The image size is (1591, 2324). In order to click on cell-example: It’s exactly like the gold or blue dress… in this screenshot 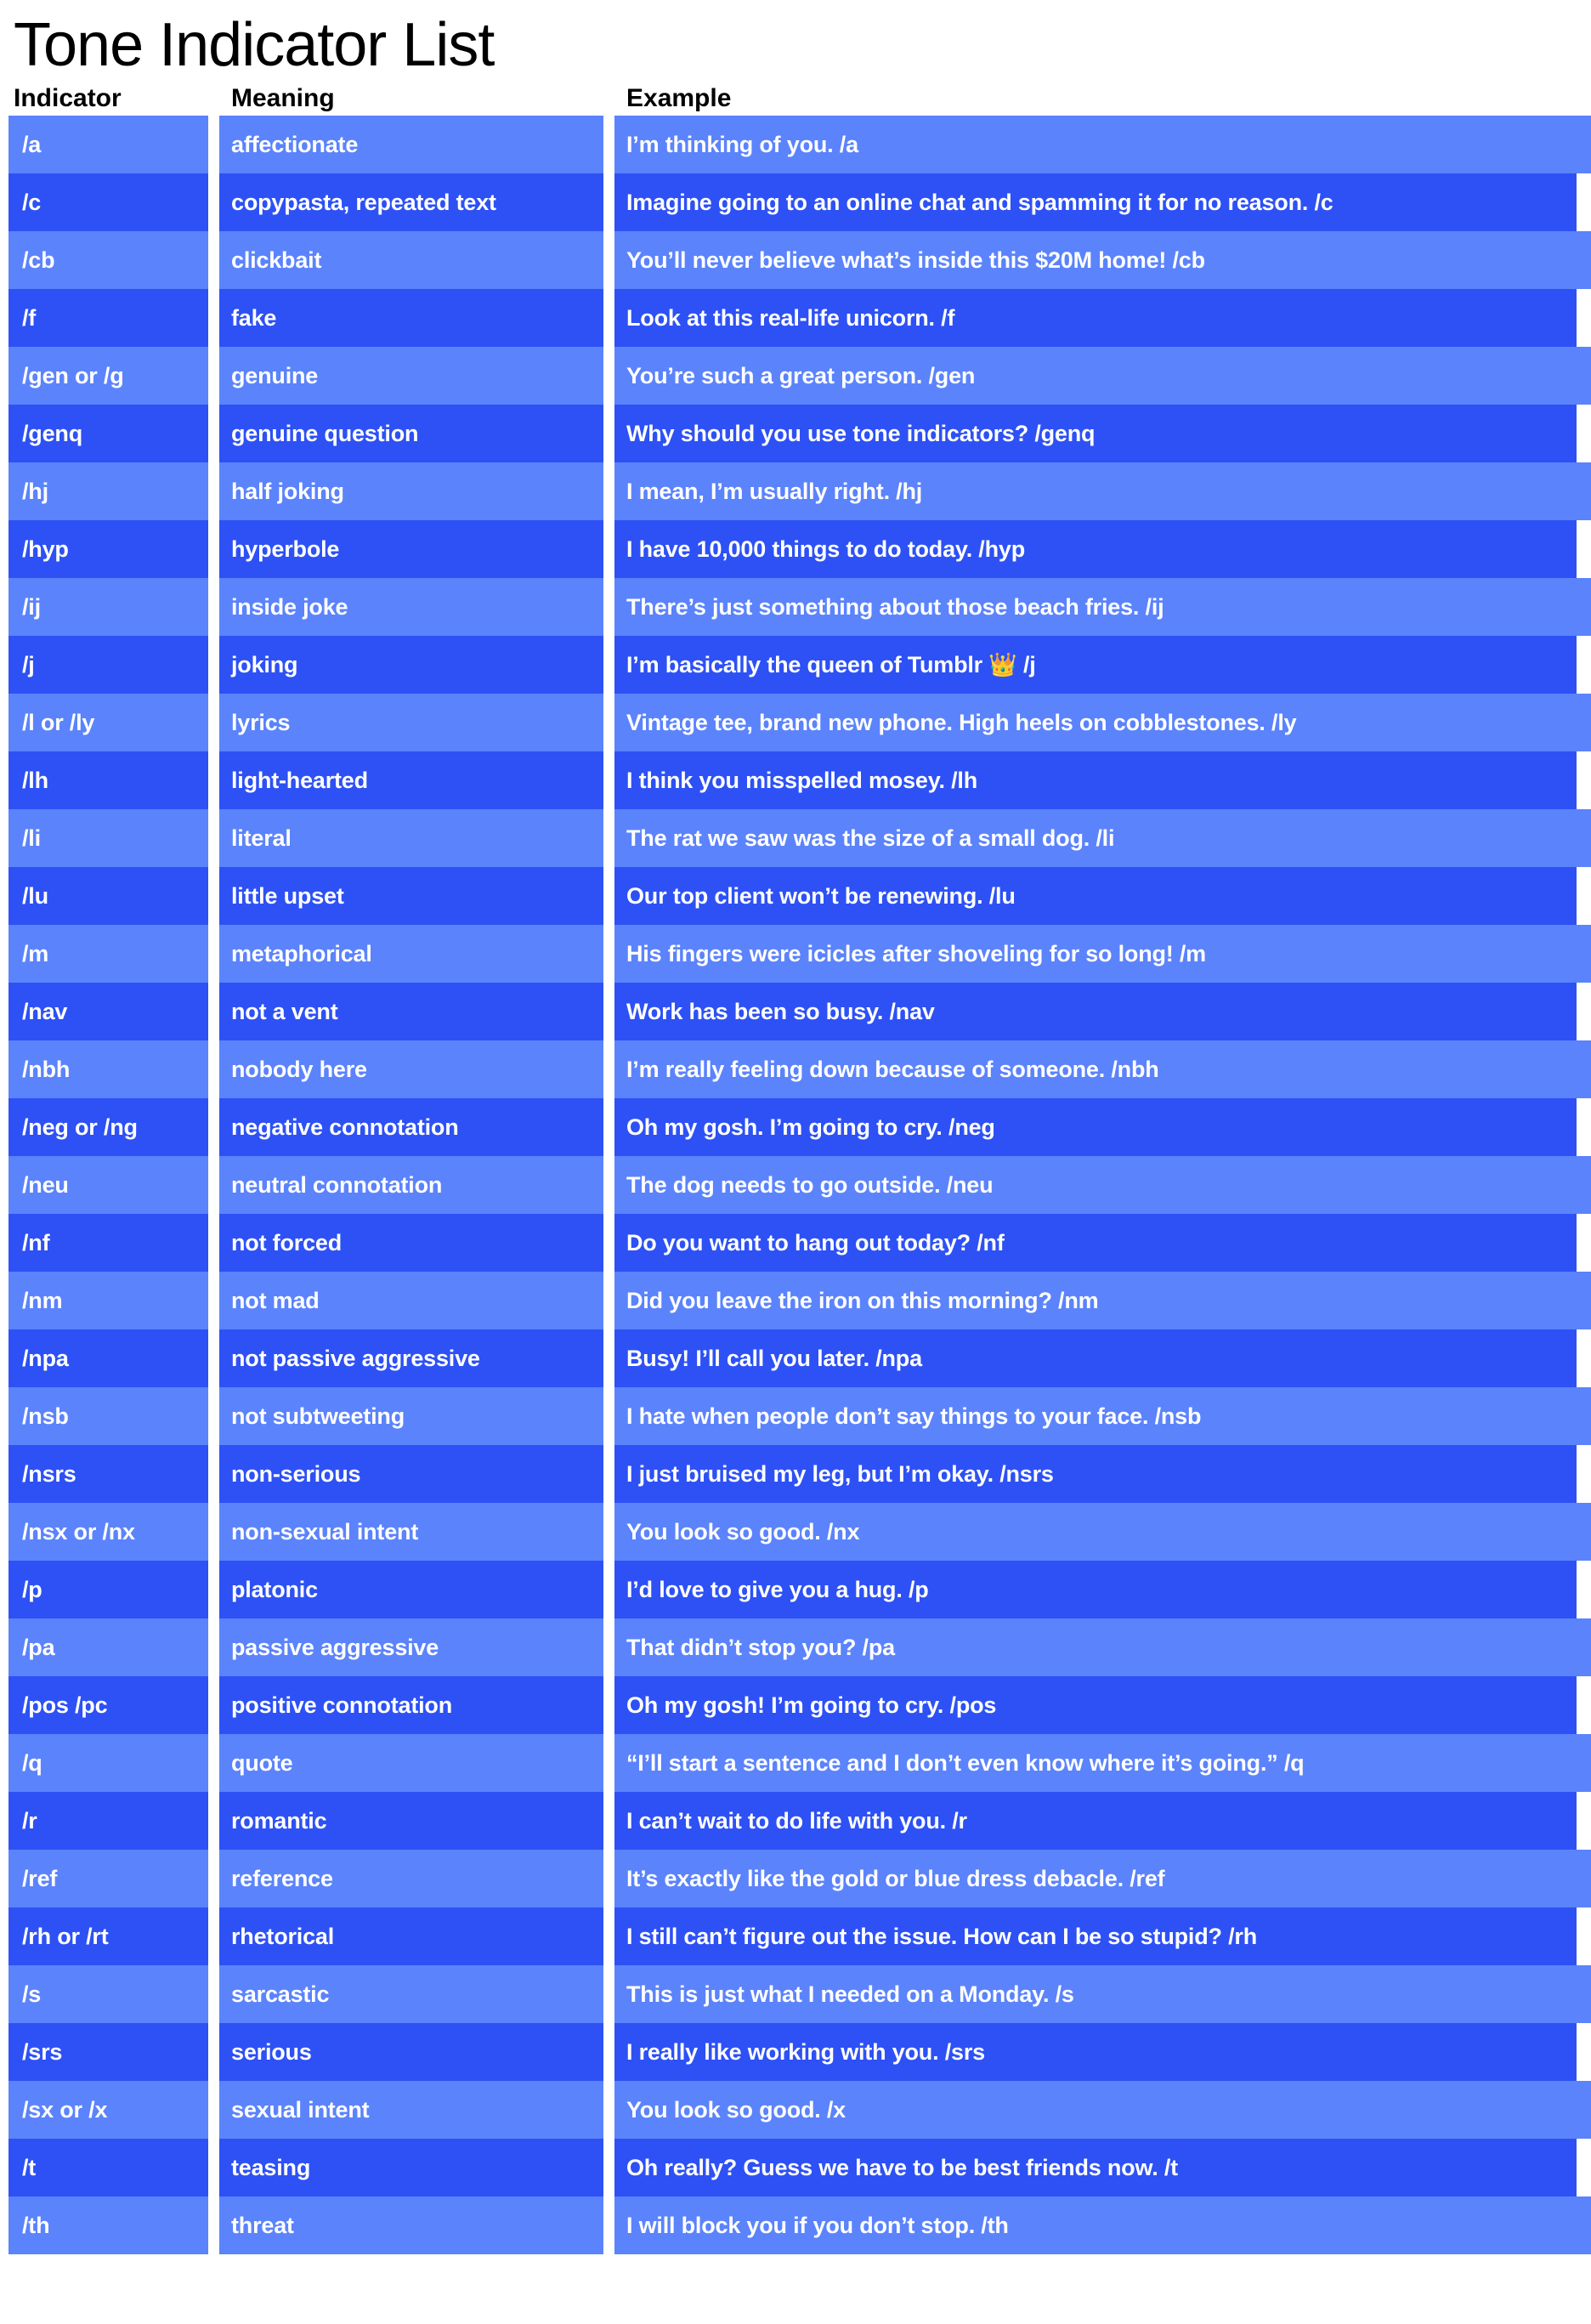, I will do `click(1102, 1879)`.